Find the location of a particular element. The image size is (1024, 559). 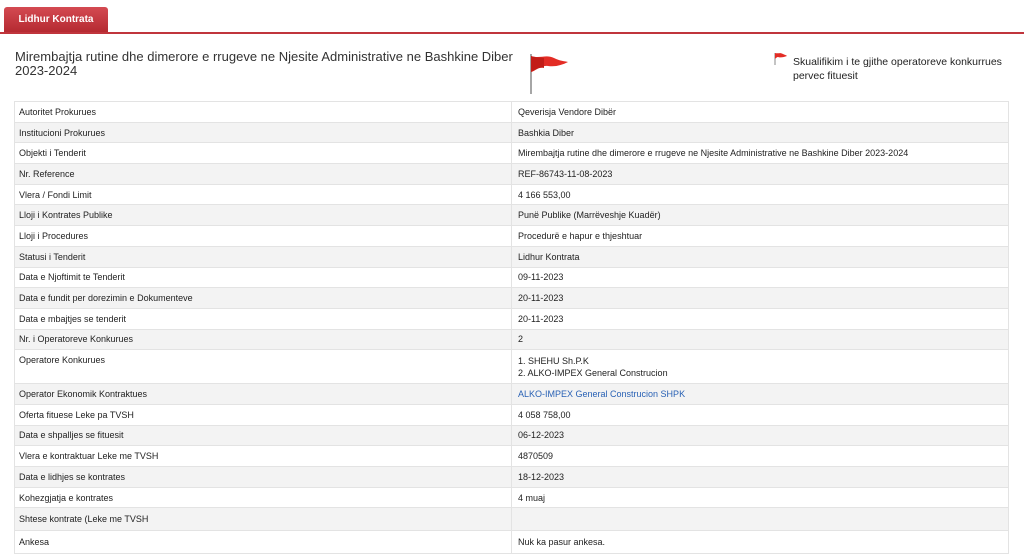

row-value: 4 058 758,00 is located at coordinates (760, 414).